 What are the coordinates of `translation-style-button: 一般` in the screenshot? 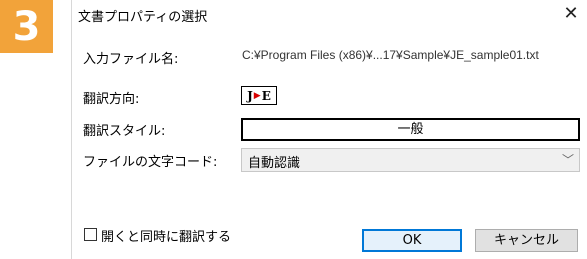 It's located at (410, 129).